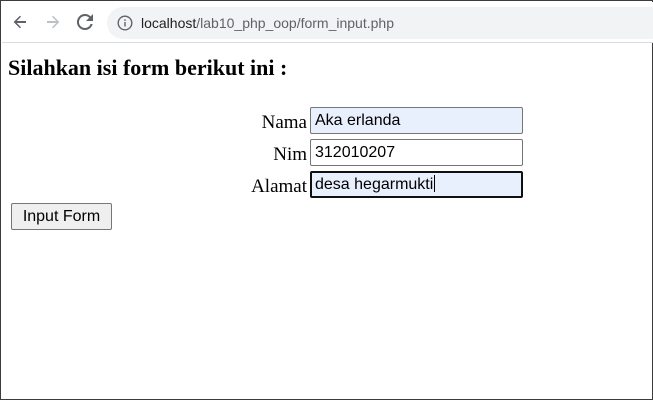 The height and width of the screenshot is (400, 653). Describe the element at coordinates (254, 153) in the screenshot. I see `nim-label-cell: Nim` at that location.